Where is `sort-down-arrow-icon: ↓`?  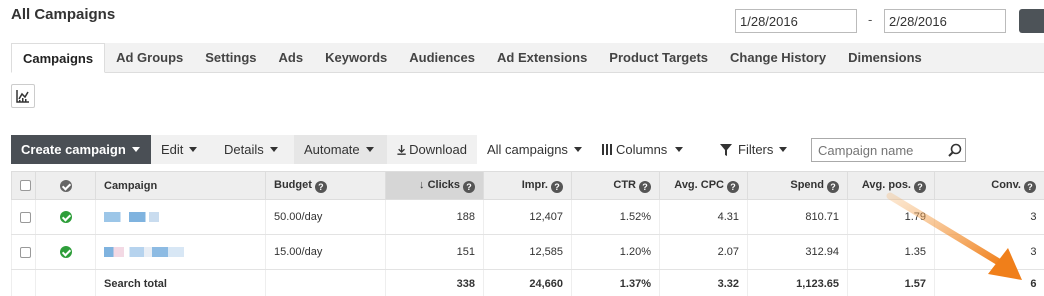
sort-down-arrow-icon: ↓ is located at coordinates (423, 184).